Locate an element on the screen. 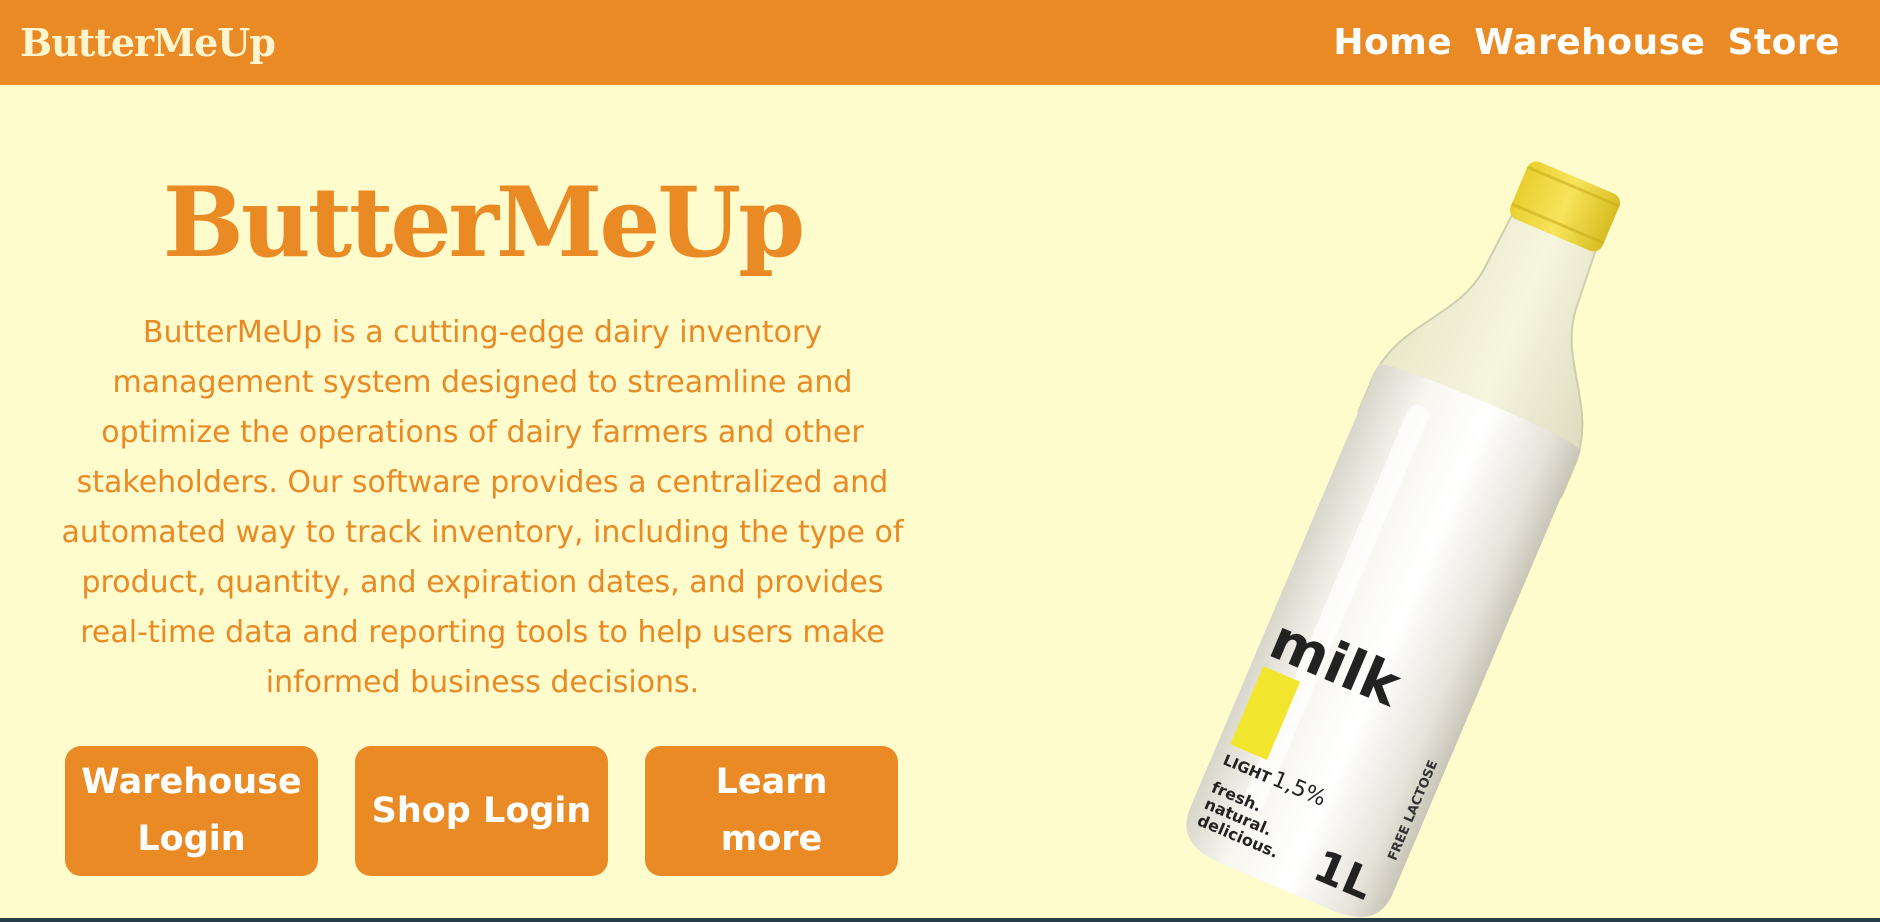  nav-link-warehouse: Warehouse is located at coordinates (1589, 42).